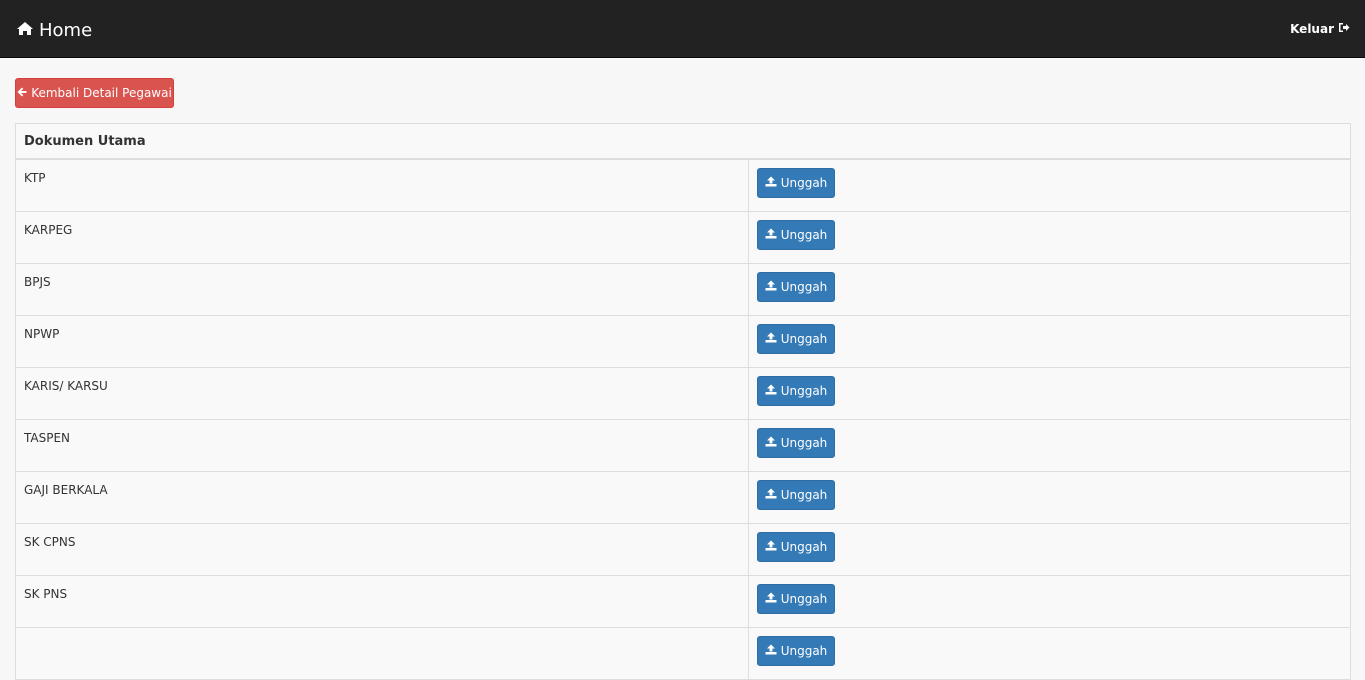 This screenshot has width=1365, height=680. What do you see at coordinates (1342, 29) in the screenshot?
I see `sign-out-icon` at bounding box center [1342, 29].